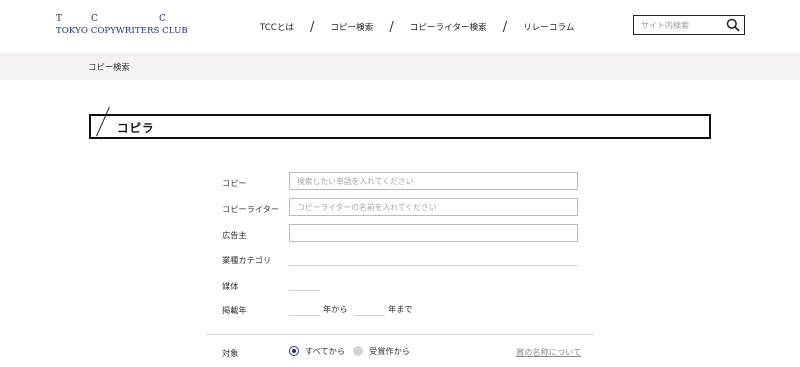  Describe the element at coordinates (733, 25) in the screenshot. I see `search-icon` at that location.